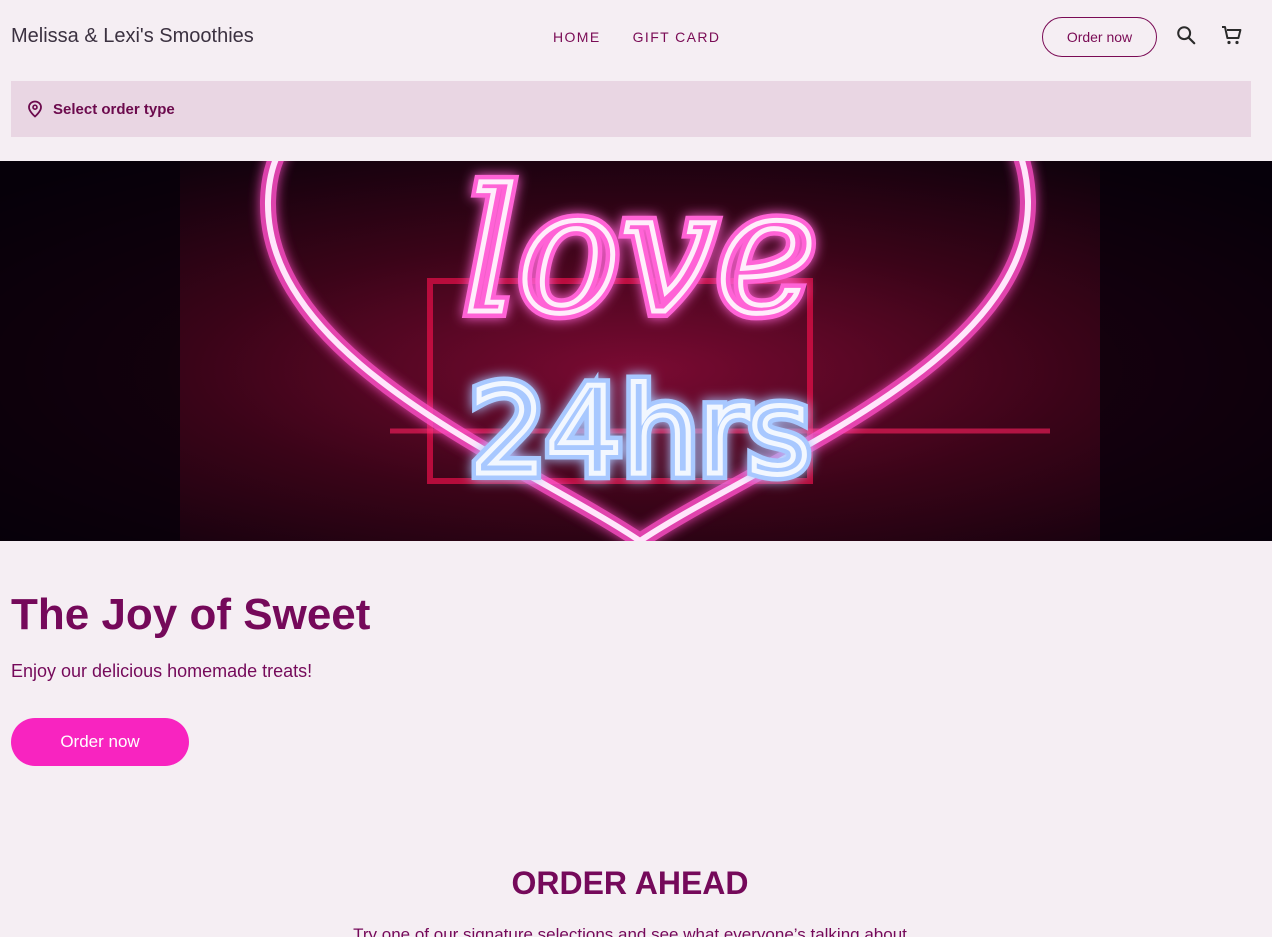 This screenshot has height=937, width=1272. What do you see at coordinates (677, 37) in the screenshot?
I see `nav-gift-card: GIFT CARD` at bounding box center [677, 37].